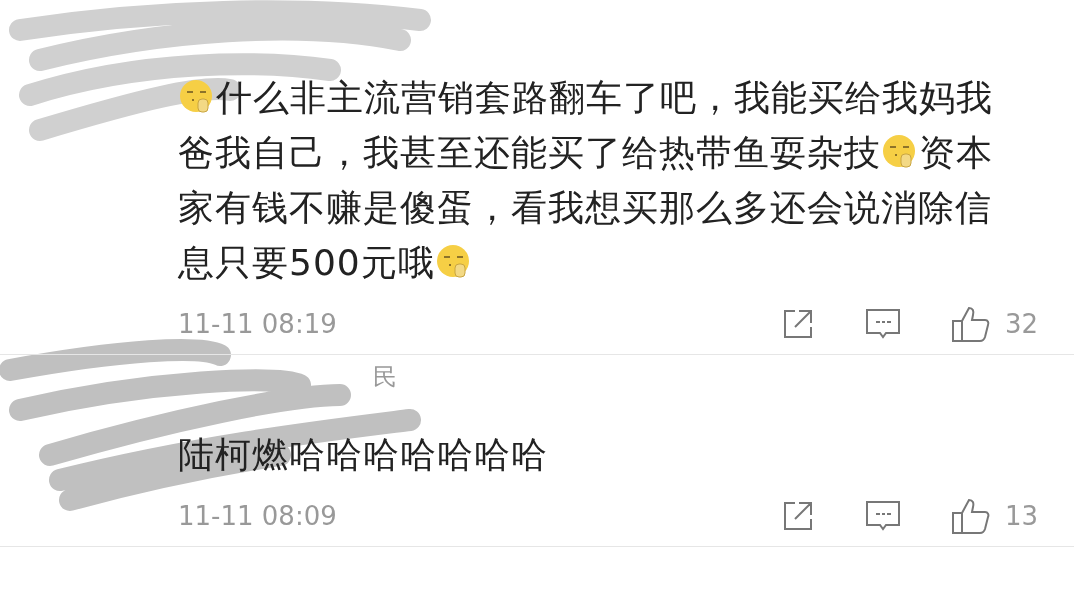  Describe the element at coordinates (363, 454) in the screenshot. I see `comment-text: 陆柯燃哈哈哈哈哈哈哈` at that location.